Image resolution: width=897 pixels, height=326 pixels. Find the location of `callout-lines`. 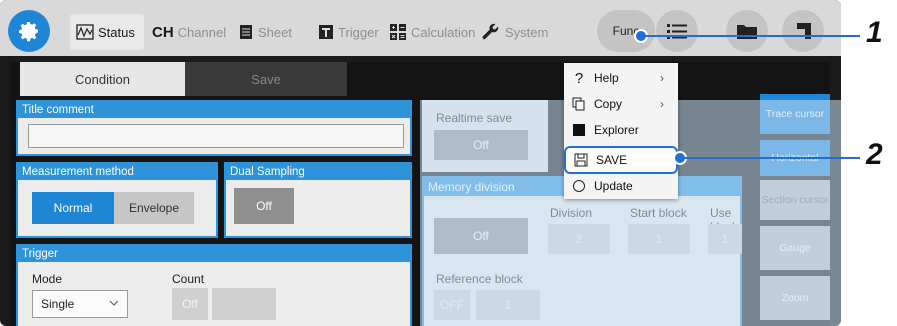

callout-lines is located at coordinates (747, 97).